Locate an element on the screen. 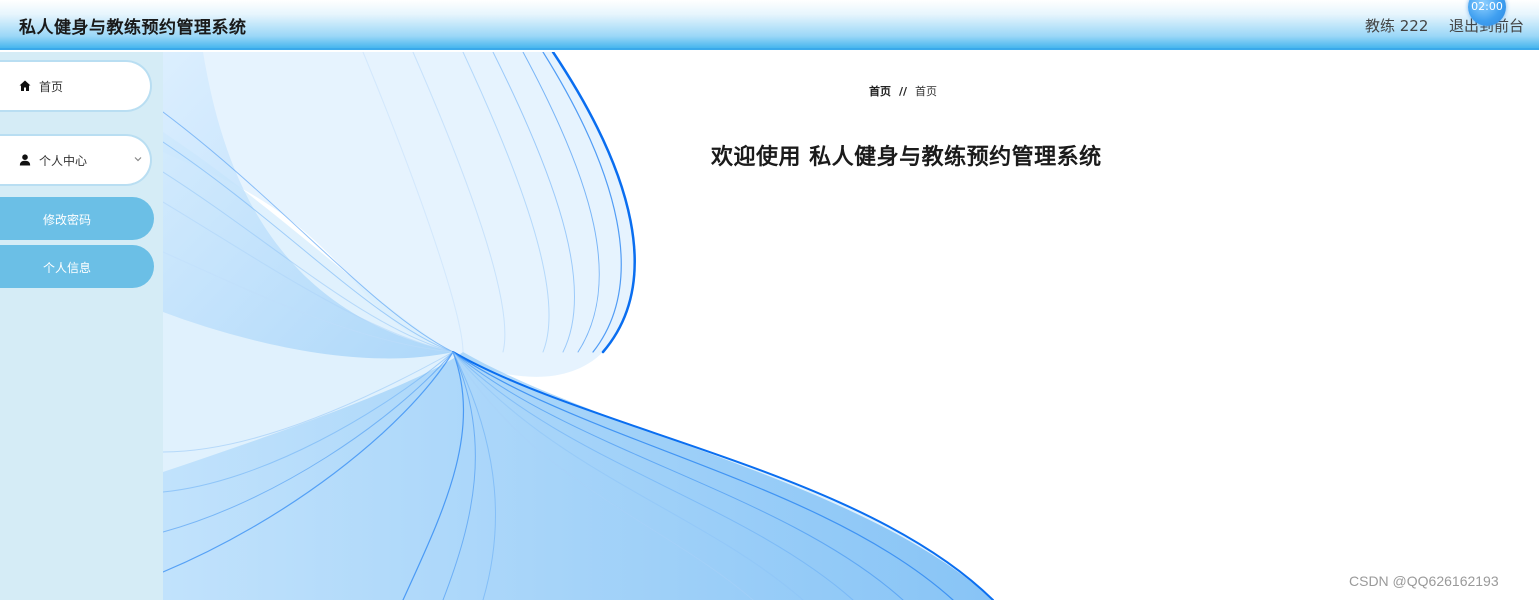  sidebar-item-home-label: 首页 is located at coordinates (51, 87).